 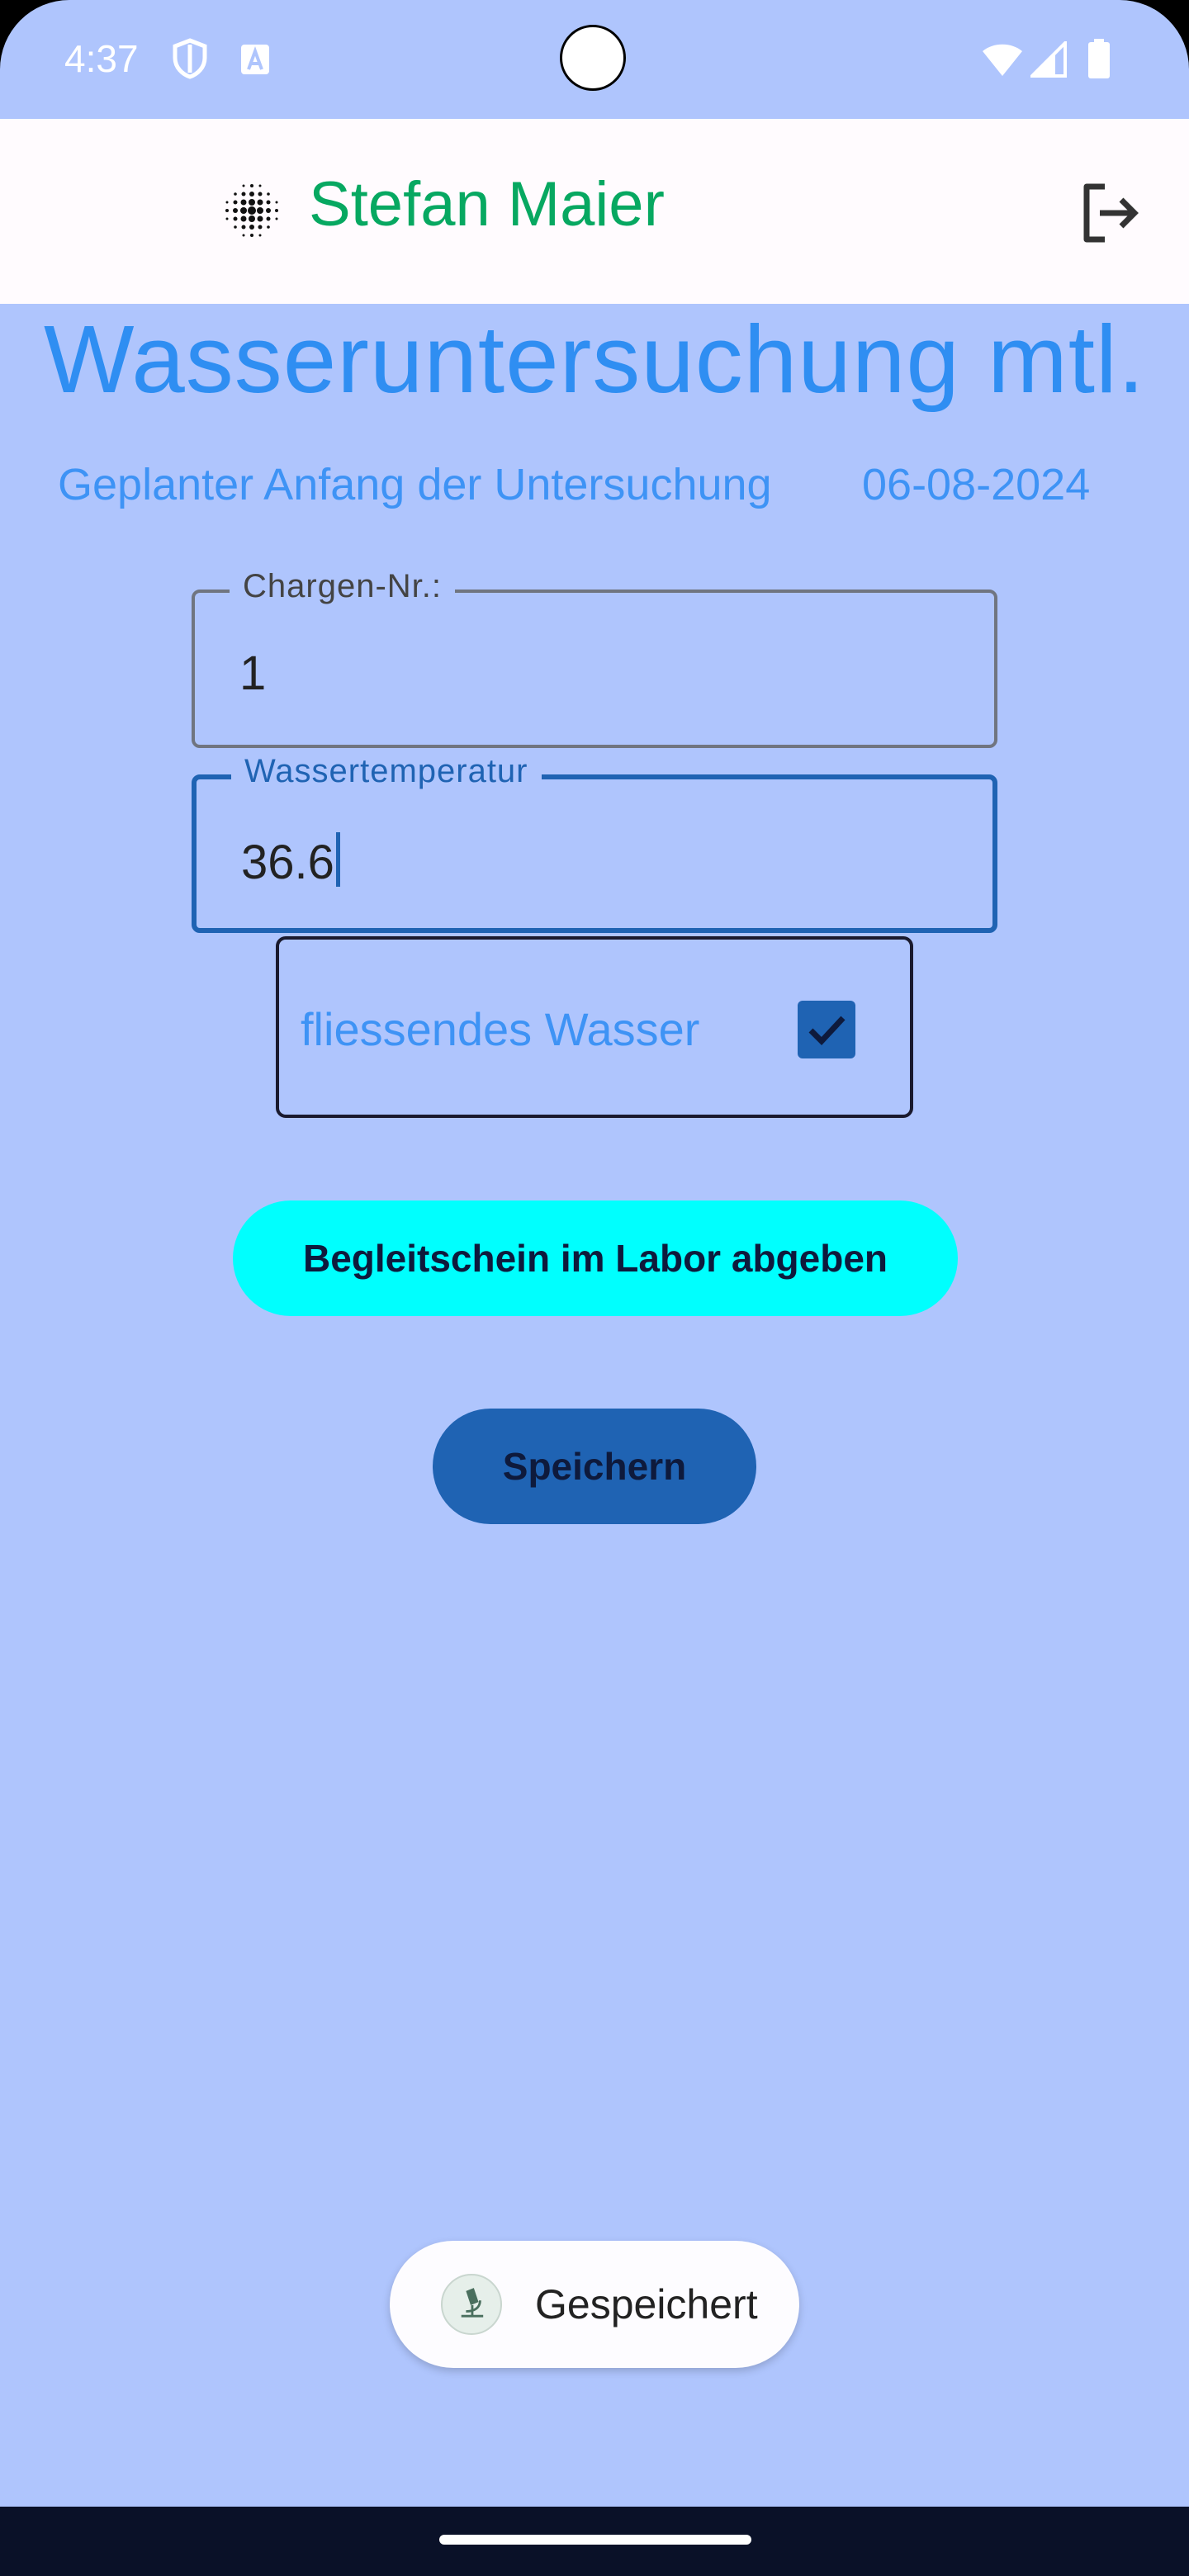 I want to click on save-button: Speichern, so click(x=594, y=1466).